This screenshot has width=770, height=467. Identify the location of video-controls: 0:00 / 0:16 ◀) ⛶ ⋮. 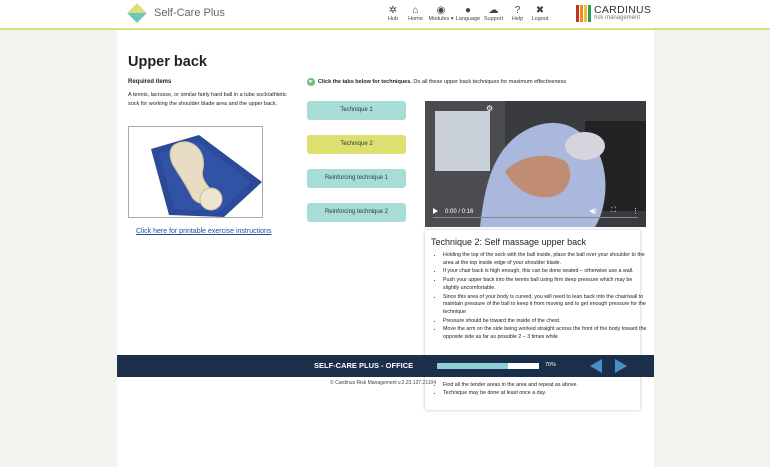
(535, 215).